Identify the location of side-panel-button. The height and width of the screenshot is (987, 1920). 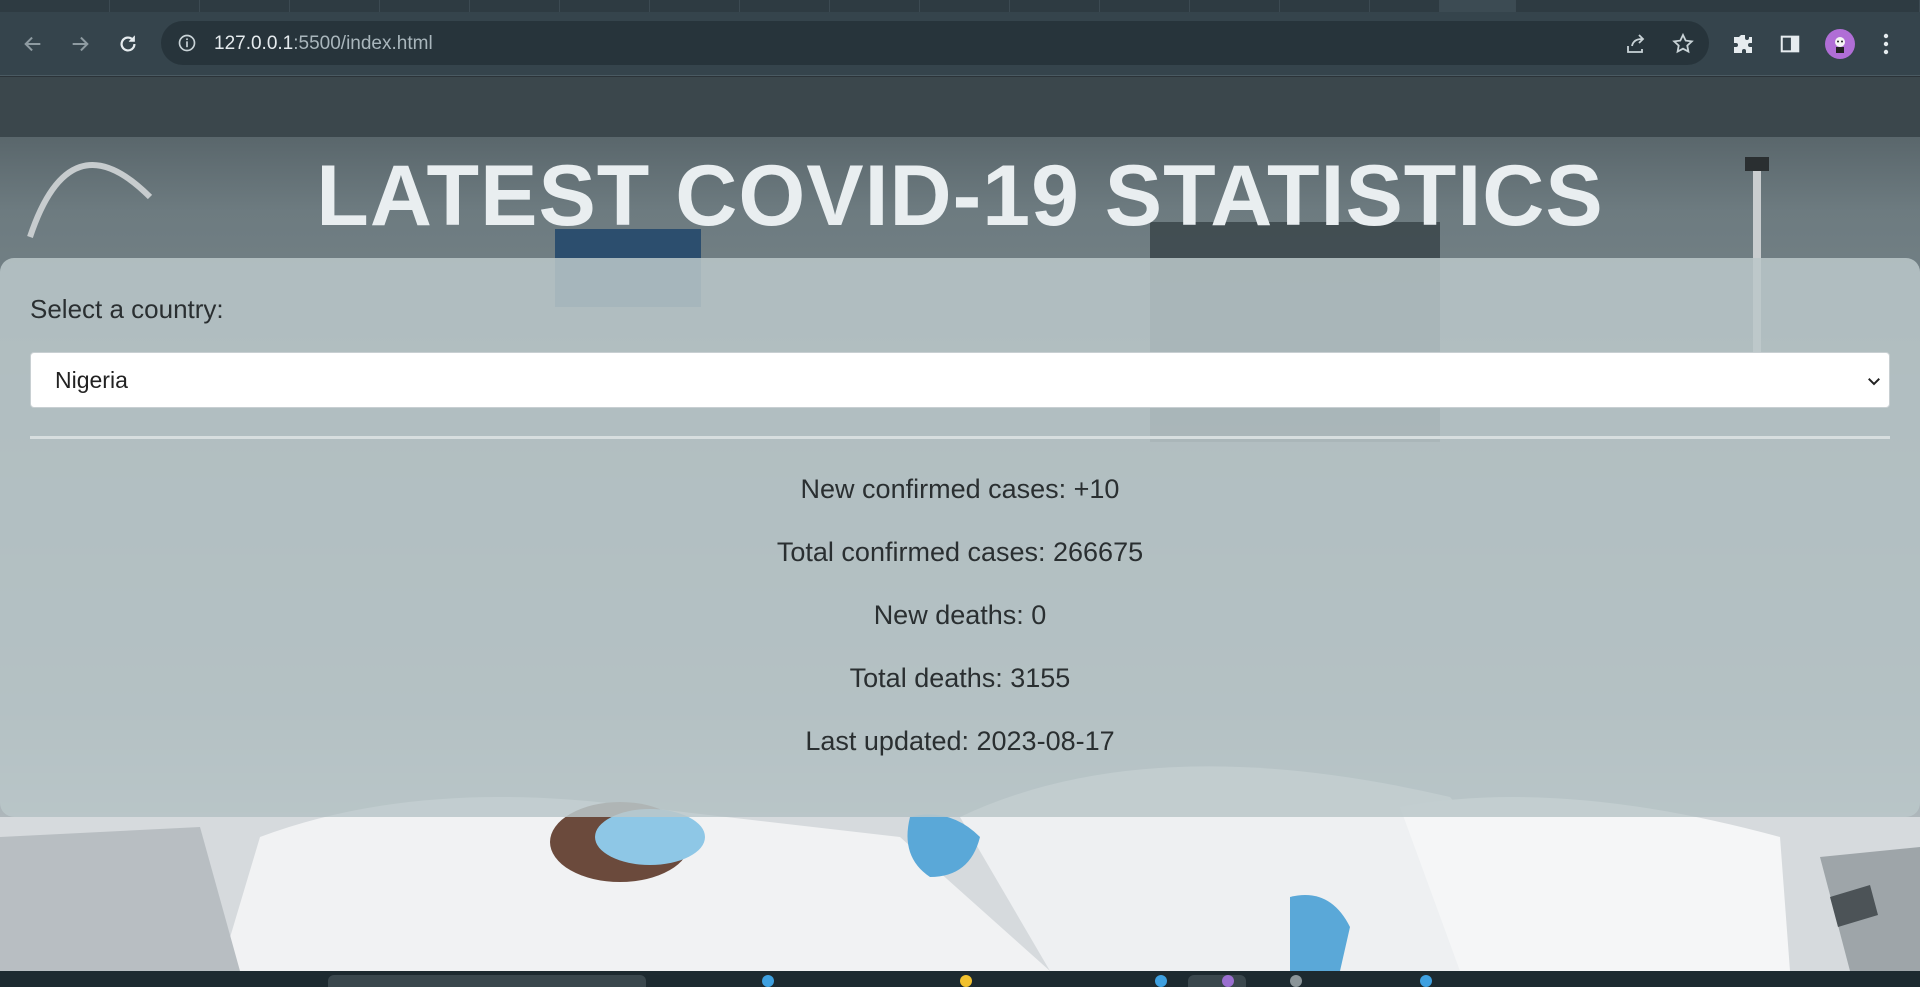
(1790, 44).